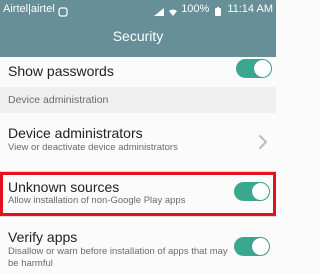 This screenshot has height=274, width=320. I want to click on signal-icon, so click(159, 10).